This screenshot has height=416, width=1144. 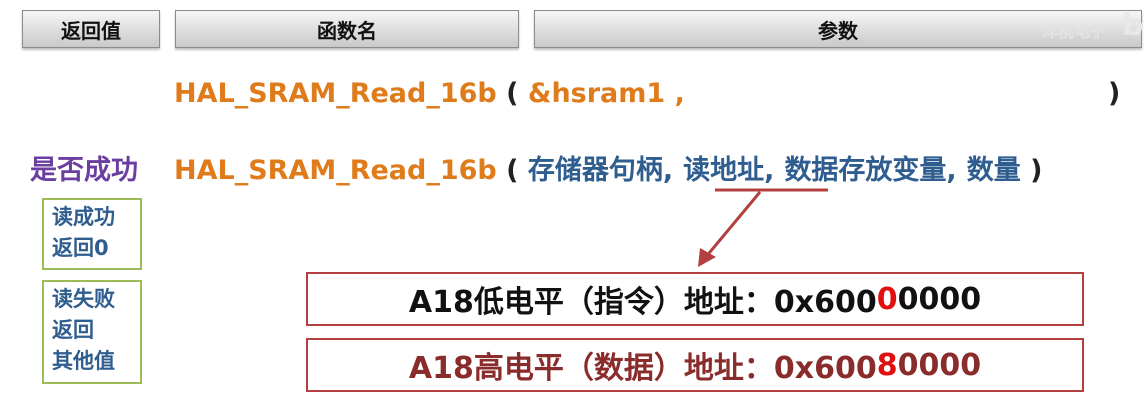 I want to click on address-high-prefix: A18高电平（数据）地址：0x600, so click(x=642, y=368).